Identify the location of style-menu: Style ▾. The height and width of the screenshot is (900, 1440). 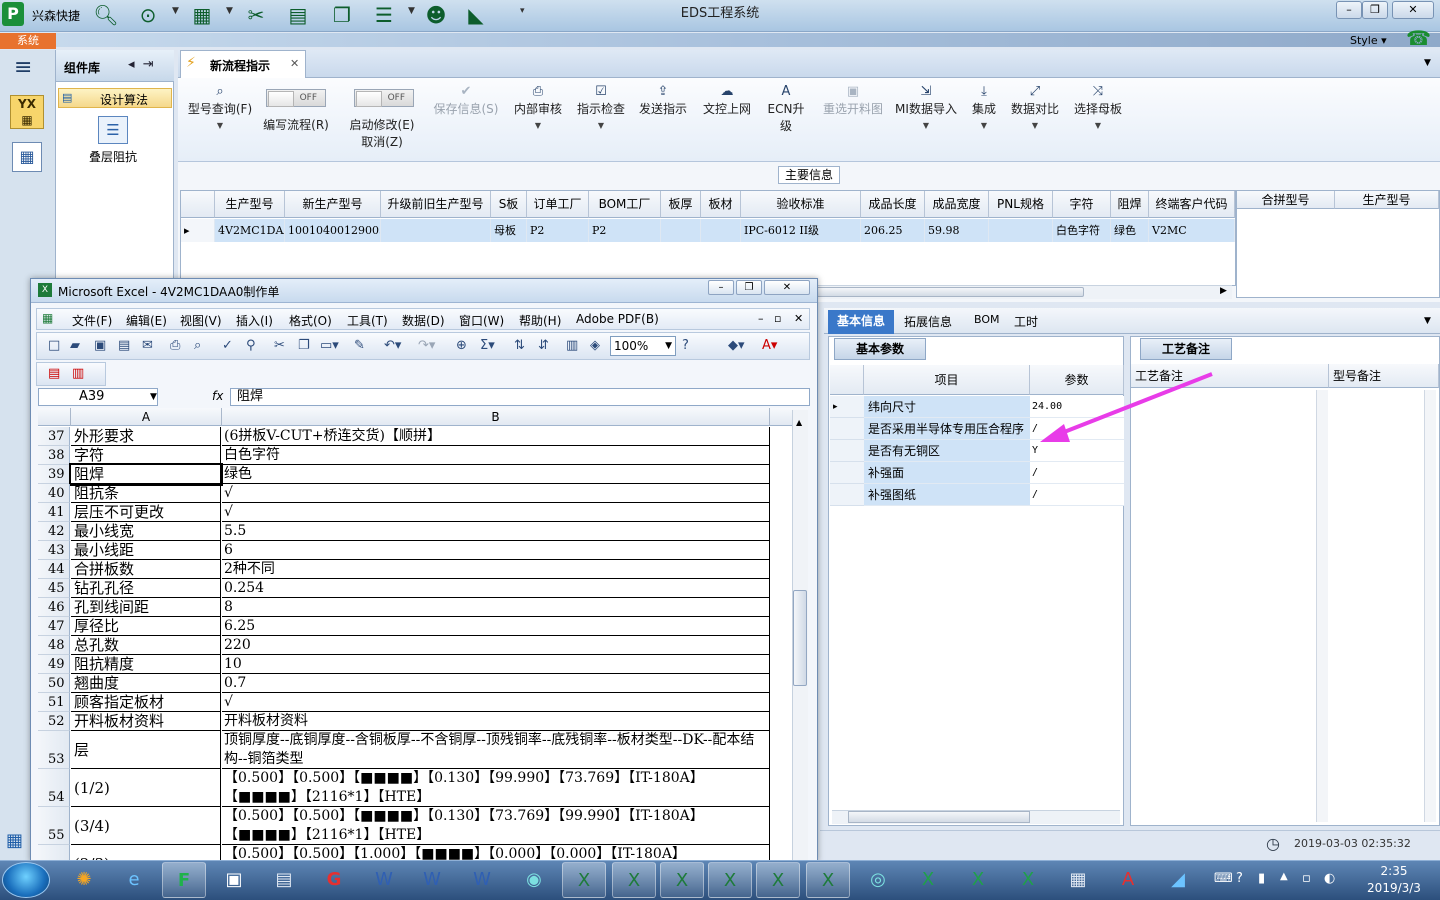
(1368, 40).